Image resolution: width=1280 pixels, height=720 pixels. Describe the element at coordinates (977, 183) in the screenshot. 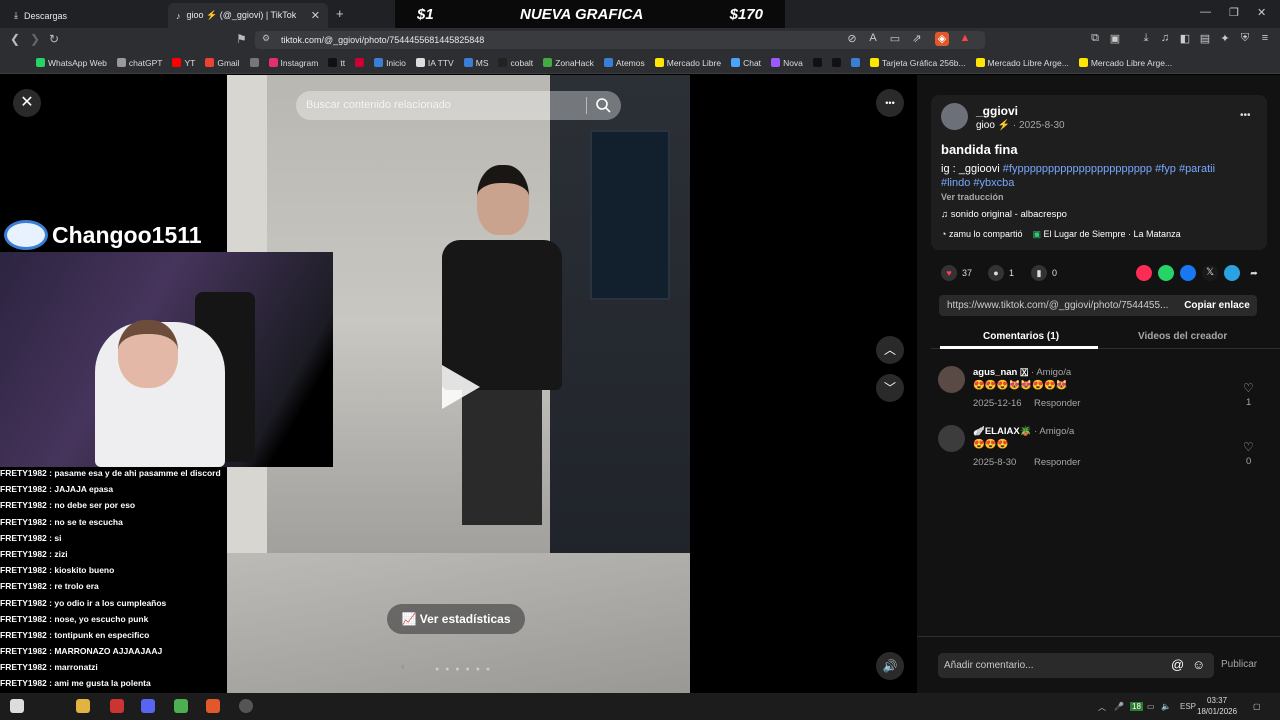

I see `hashtag-links-2: #lindo #ybxcba` at that location.